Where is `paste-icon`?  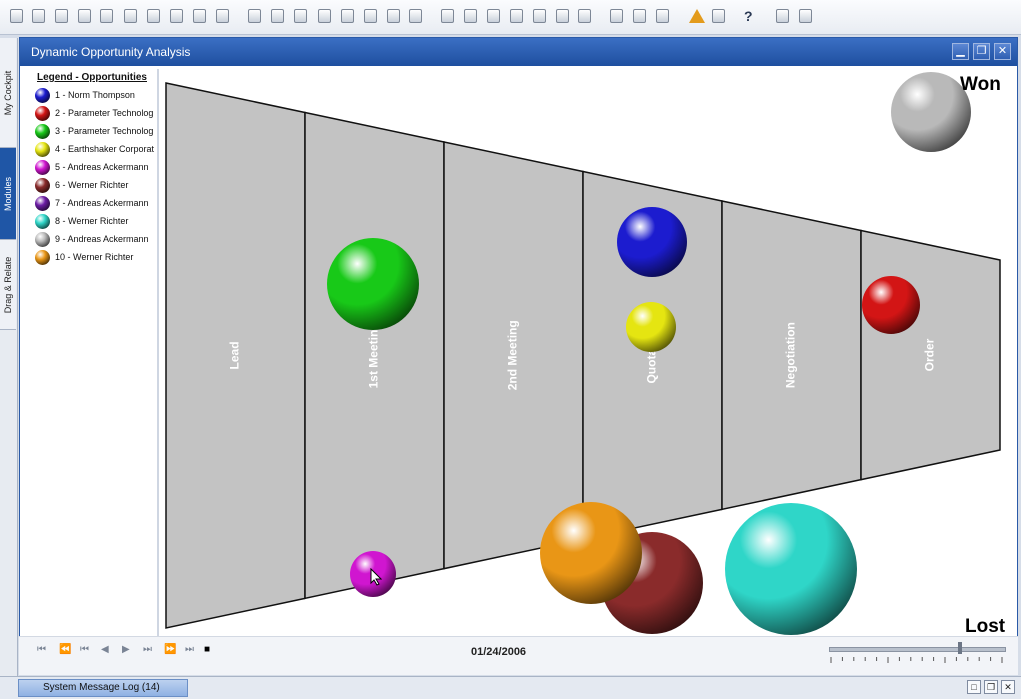 paste-icon is located at coordinates (470, 16).